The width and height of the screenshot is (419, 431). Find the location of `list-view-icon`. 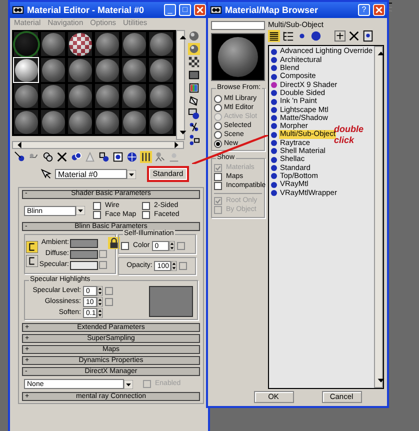

list-view-icon is located at coordinates (274, 36).